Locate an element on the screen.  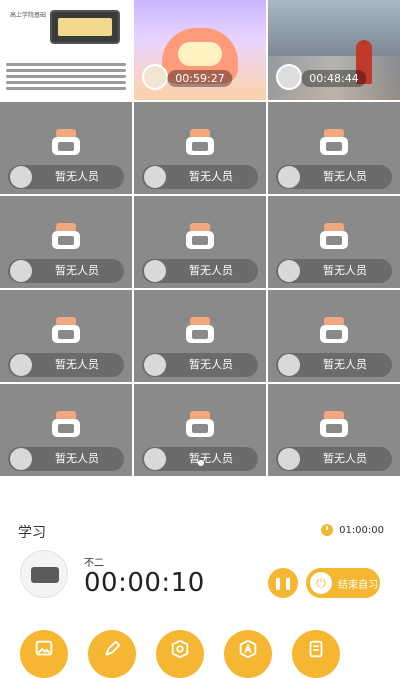
tool-bar is located at coordinates (200, 654).